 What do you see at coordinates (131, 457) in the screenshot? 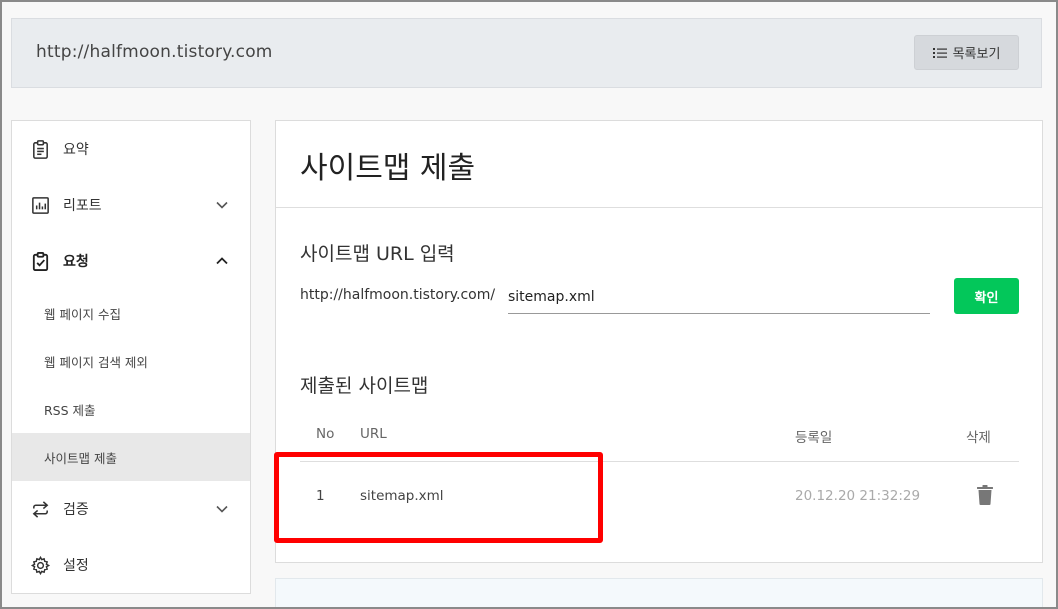
I see `sub-item-sitemap-submit: 사이트맵 제출` at bounding box center [131, 457].